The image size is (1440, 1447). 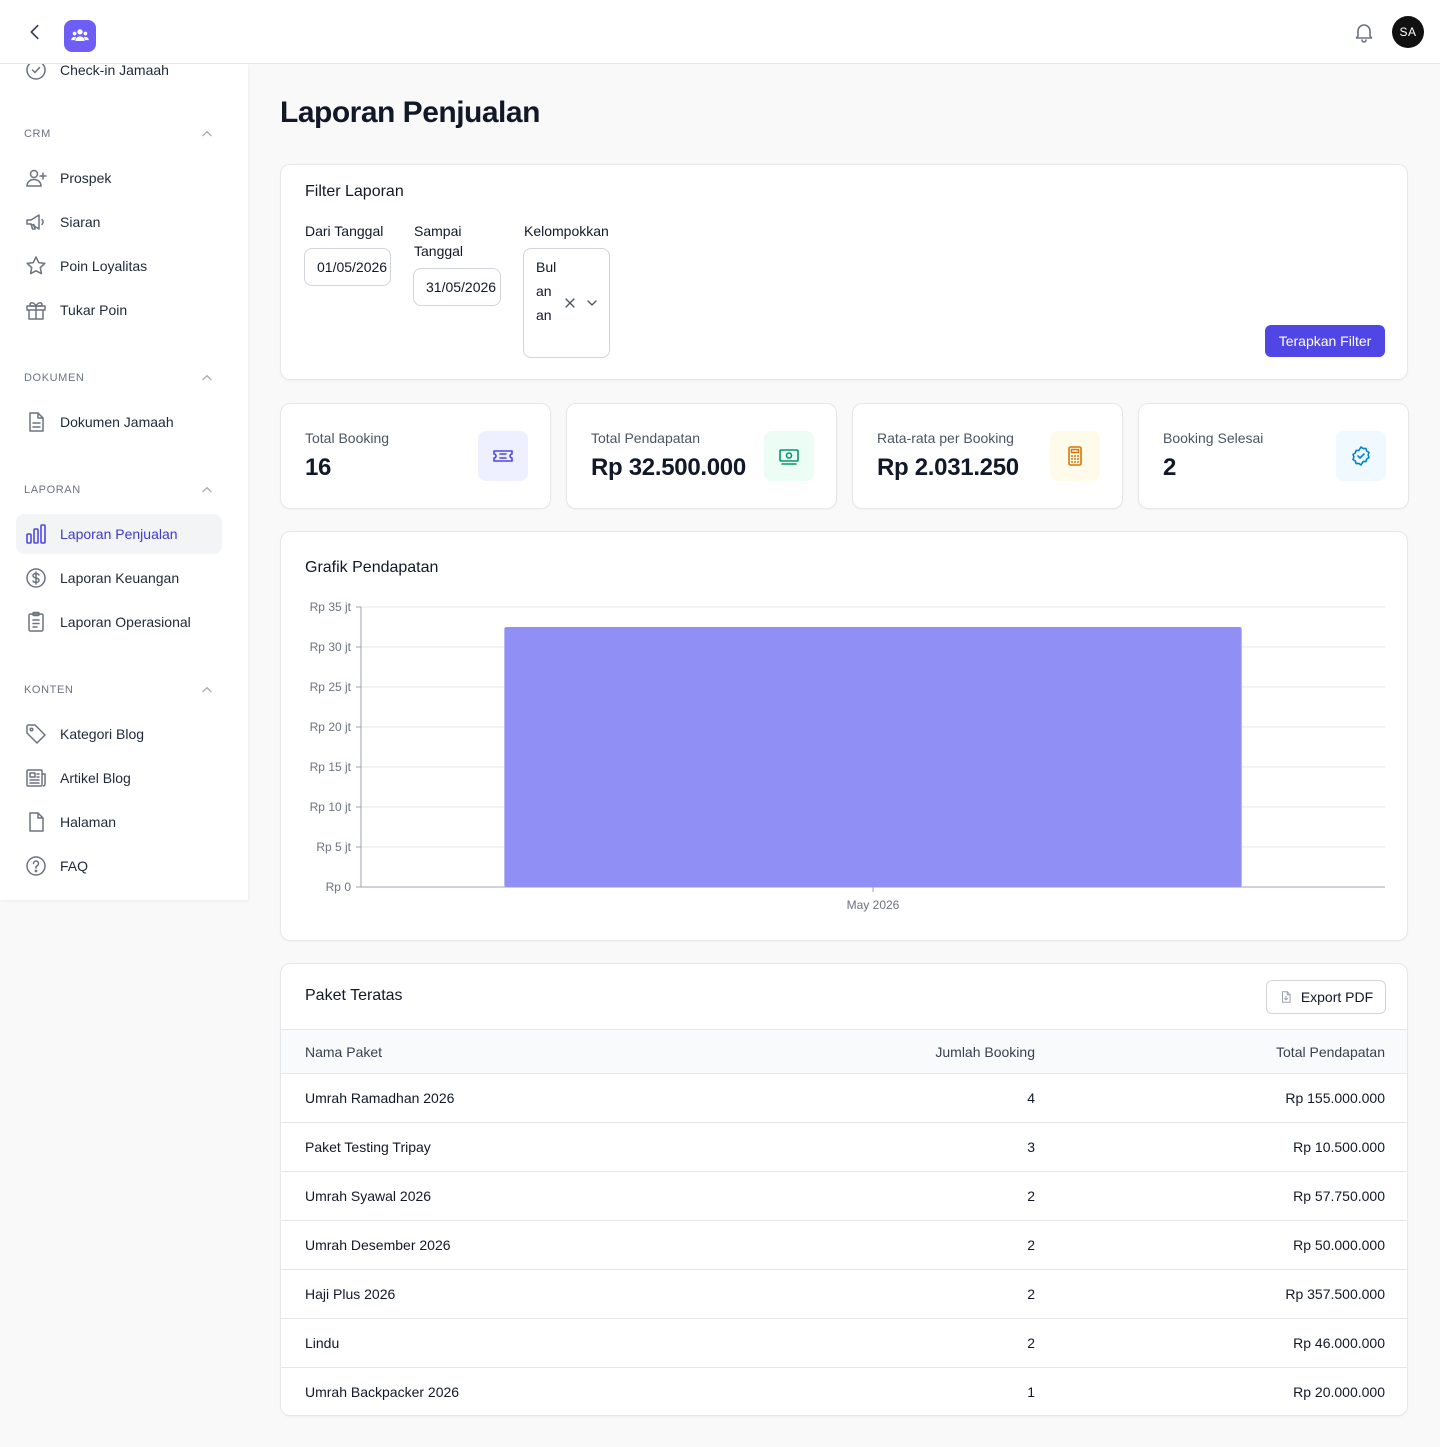 I want to click on back-button, so click(x=35, y=32).